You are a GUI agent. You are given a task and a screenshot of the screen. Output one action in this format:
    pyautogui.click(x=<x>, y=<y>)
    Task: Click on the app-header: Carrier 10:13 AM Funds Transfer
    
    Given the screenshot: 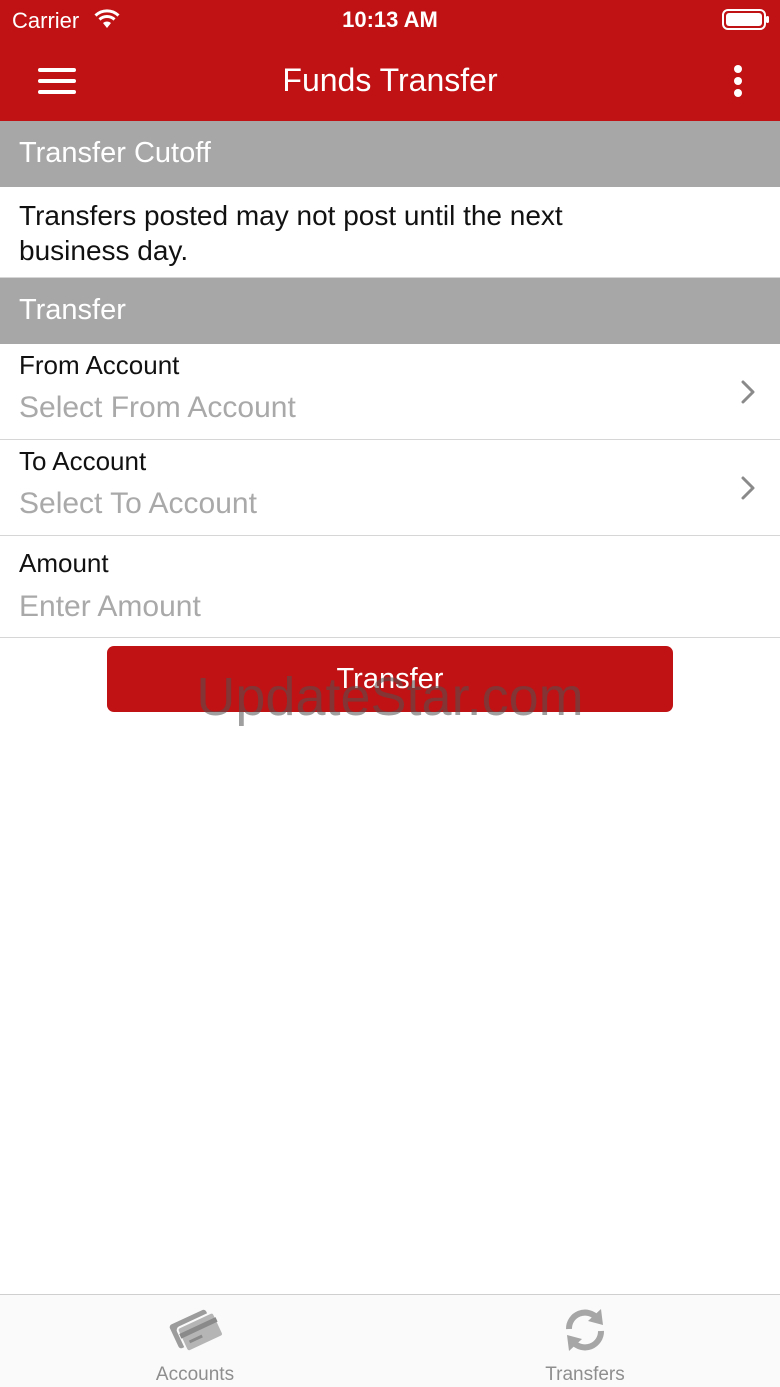 What is the action you would take?
    pyautogui.click(x=390, y=60)
    